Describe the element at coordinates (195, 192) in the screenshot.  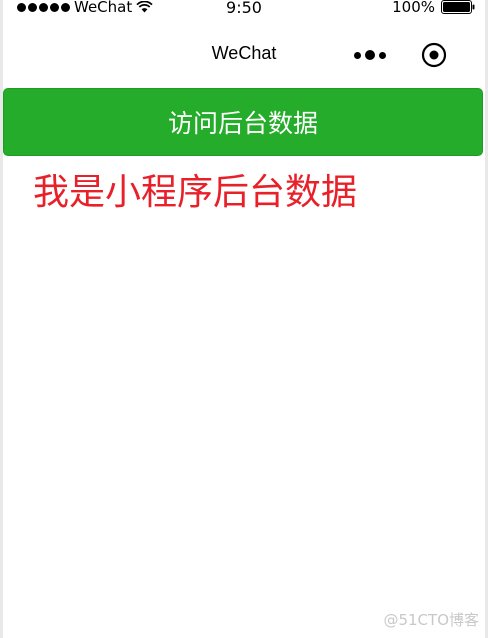
I see `result-text: 我是小程序后台数据` at that location.